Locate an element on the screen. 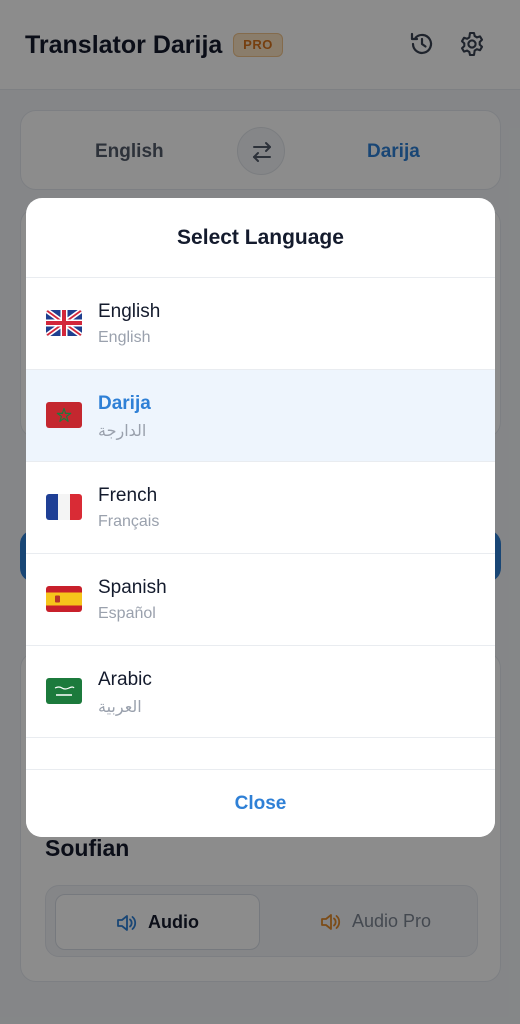 The height and width of the screenshot is (1024, 520). language-native-name: English is located at coordinates (124, 337).